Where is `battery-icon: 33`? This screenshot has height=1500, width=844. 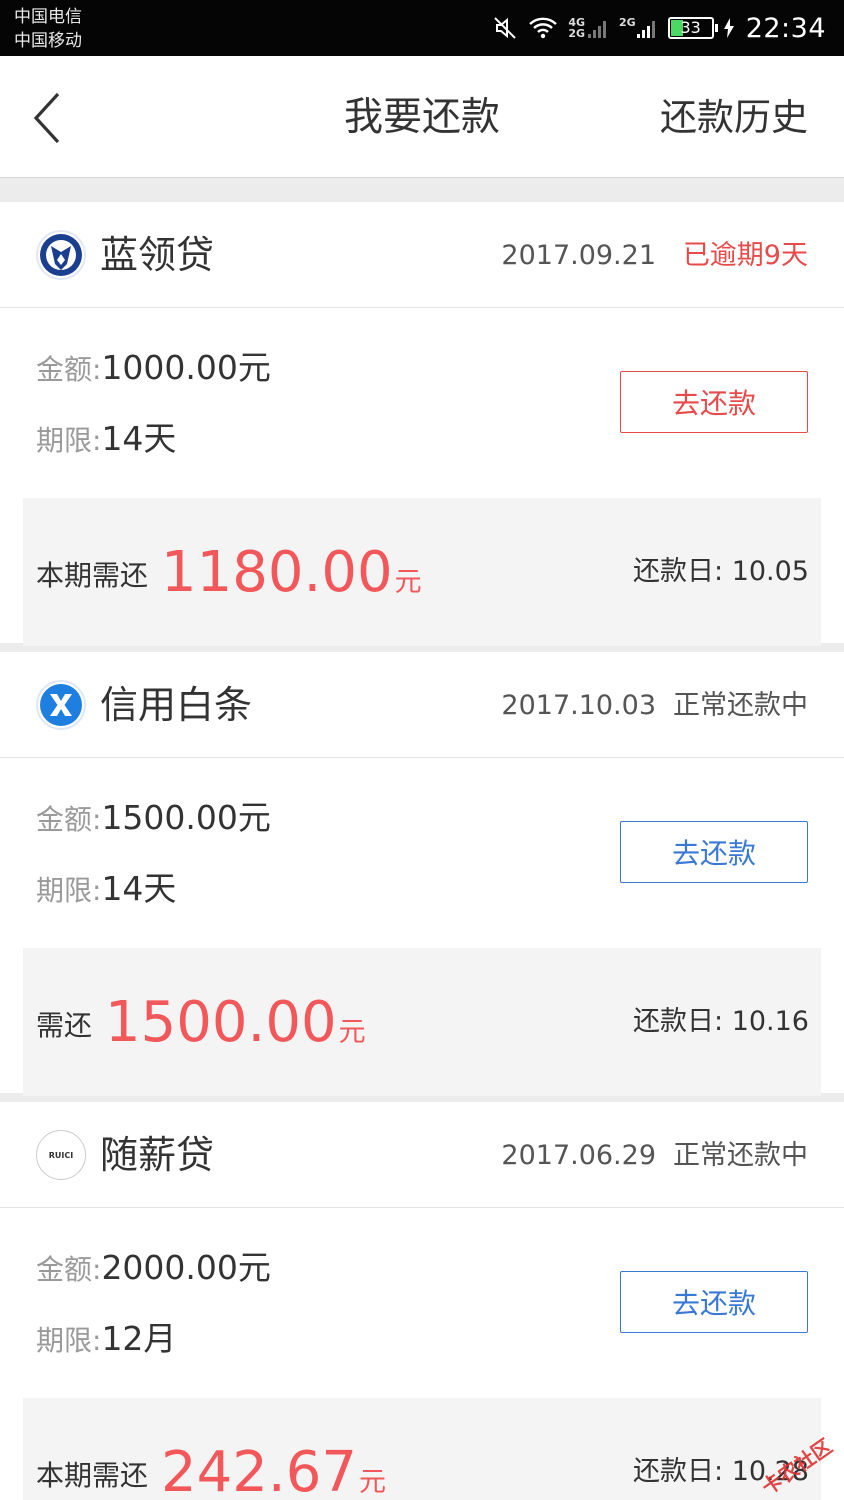 battery-icon: 33 is located at coordinates (692, 28).